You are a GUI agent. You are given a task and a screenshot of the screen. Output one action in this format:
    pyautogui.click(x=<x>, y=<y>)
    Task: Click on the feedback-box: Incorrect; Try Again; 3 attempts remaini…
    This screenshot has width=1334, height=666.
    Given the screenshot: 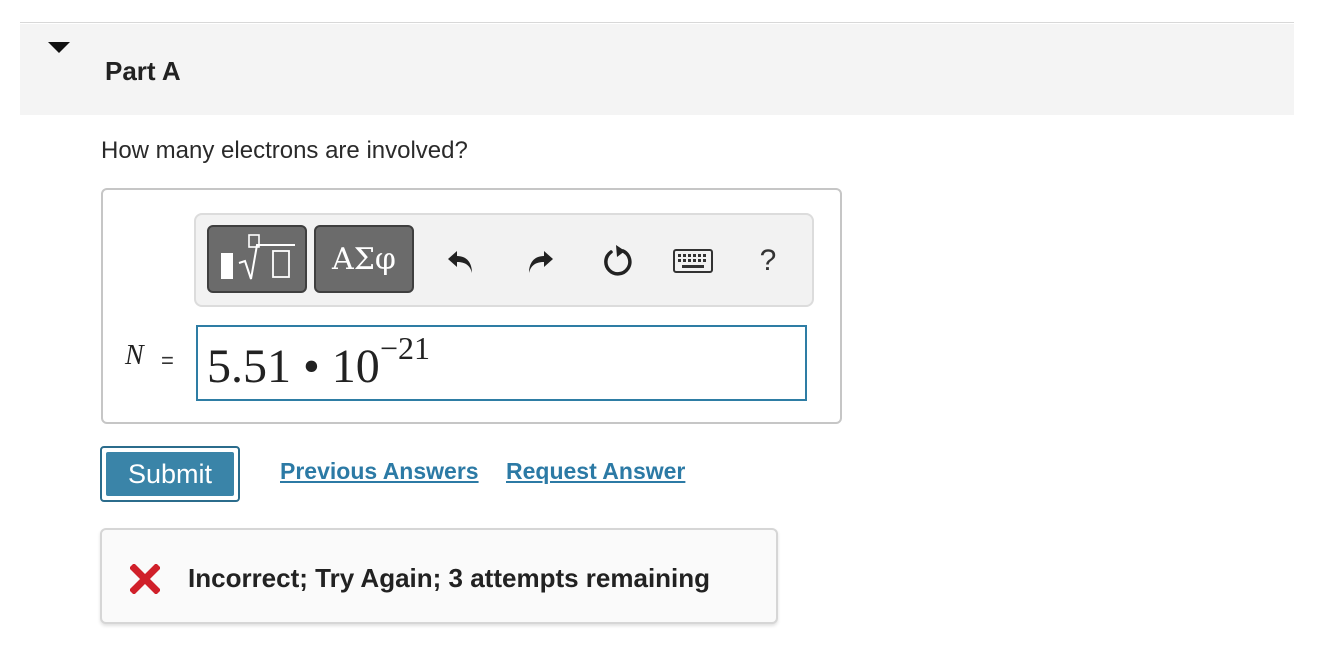 What is the action you would take?
    pyautogui.click(x=439, y=576)
    